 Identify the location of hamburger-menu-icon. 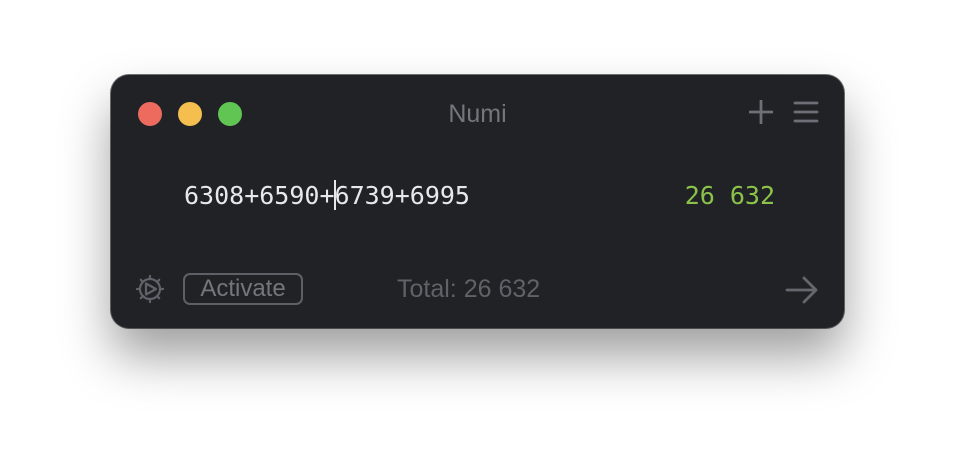
(806, 112).